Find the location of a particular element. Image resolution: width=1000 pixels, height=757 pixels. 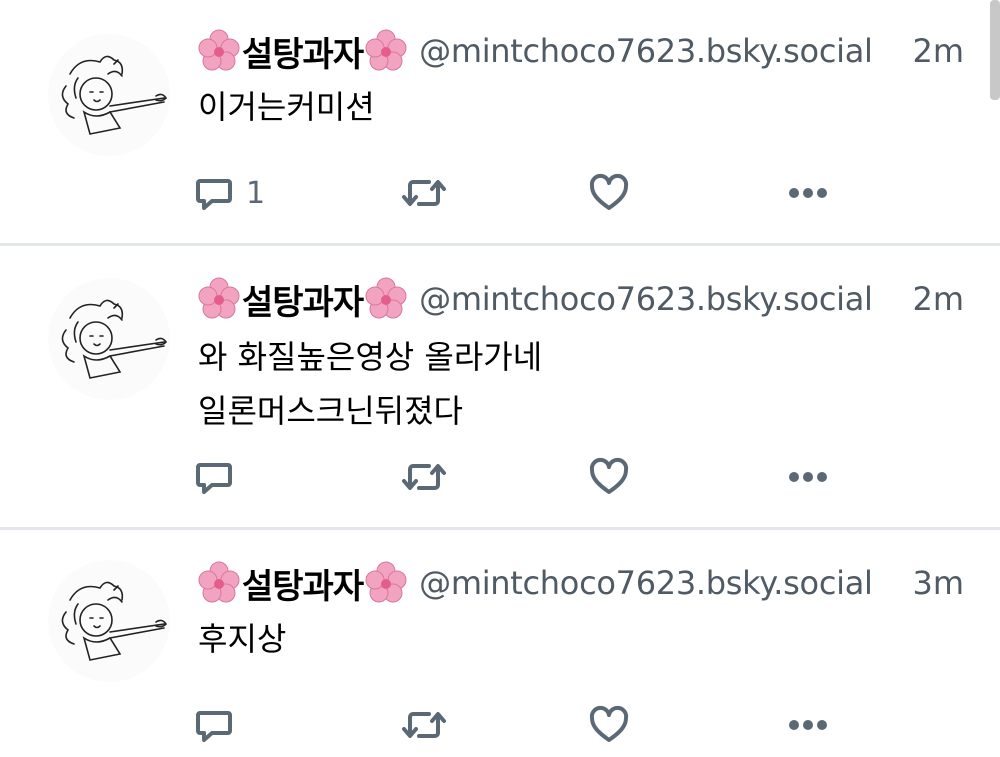

post-text-line: 일론머스크닌뒤졌다 is located at coordinates (330, 411).